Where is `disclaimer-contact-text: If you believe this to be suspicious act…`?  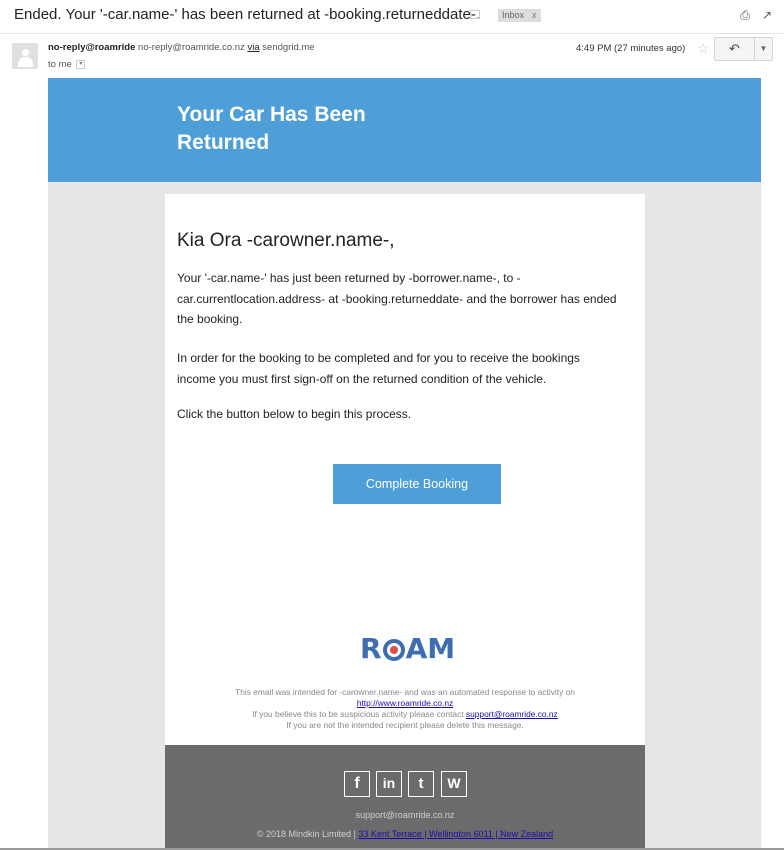 disclaimer-contact-text: If you believe this to be suspicious act… is located at coordinates (358, 714).